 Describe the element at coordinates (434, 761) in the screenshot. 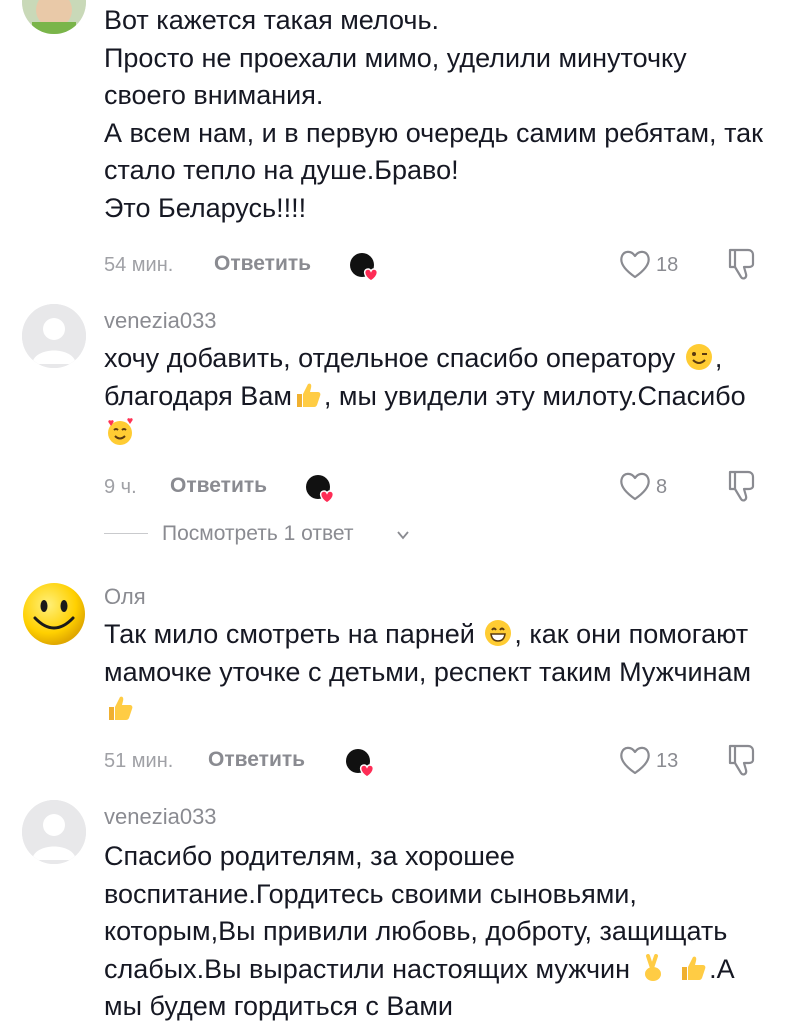

I see `comment-meta: 51 мин. Ответить 13` at that location.